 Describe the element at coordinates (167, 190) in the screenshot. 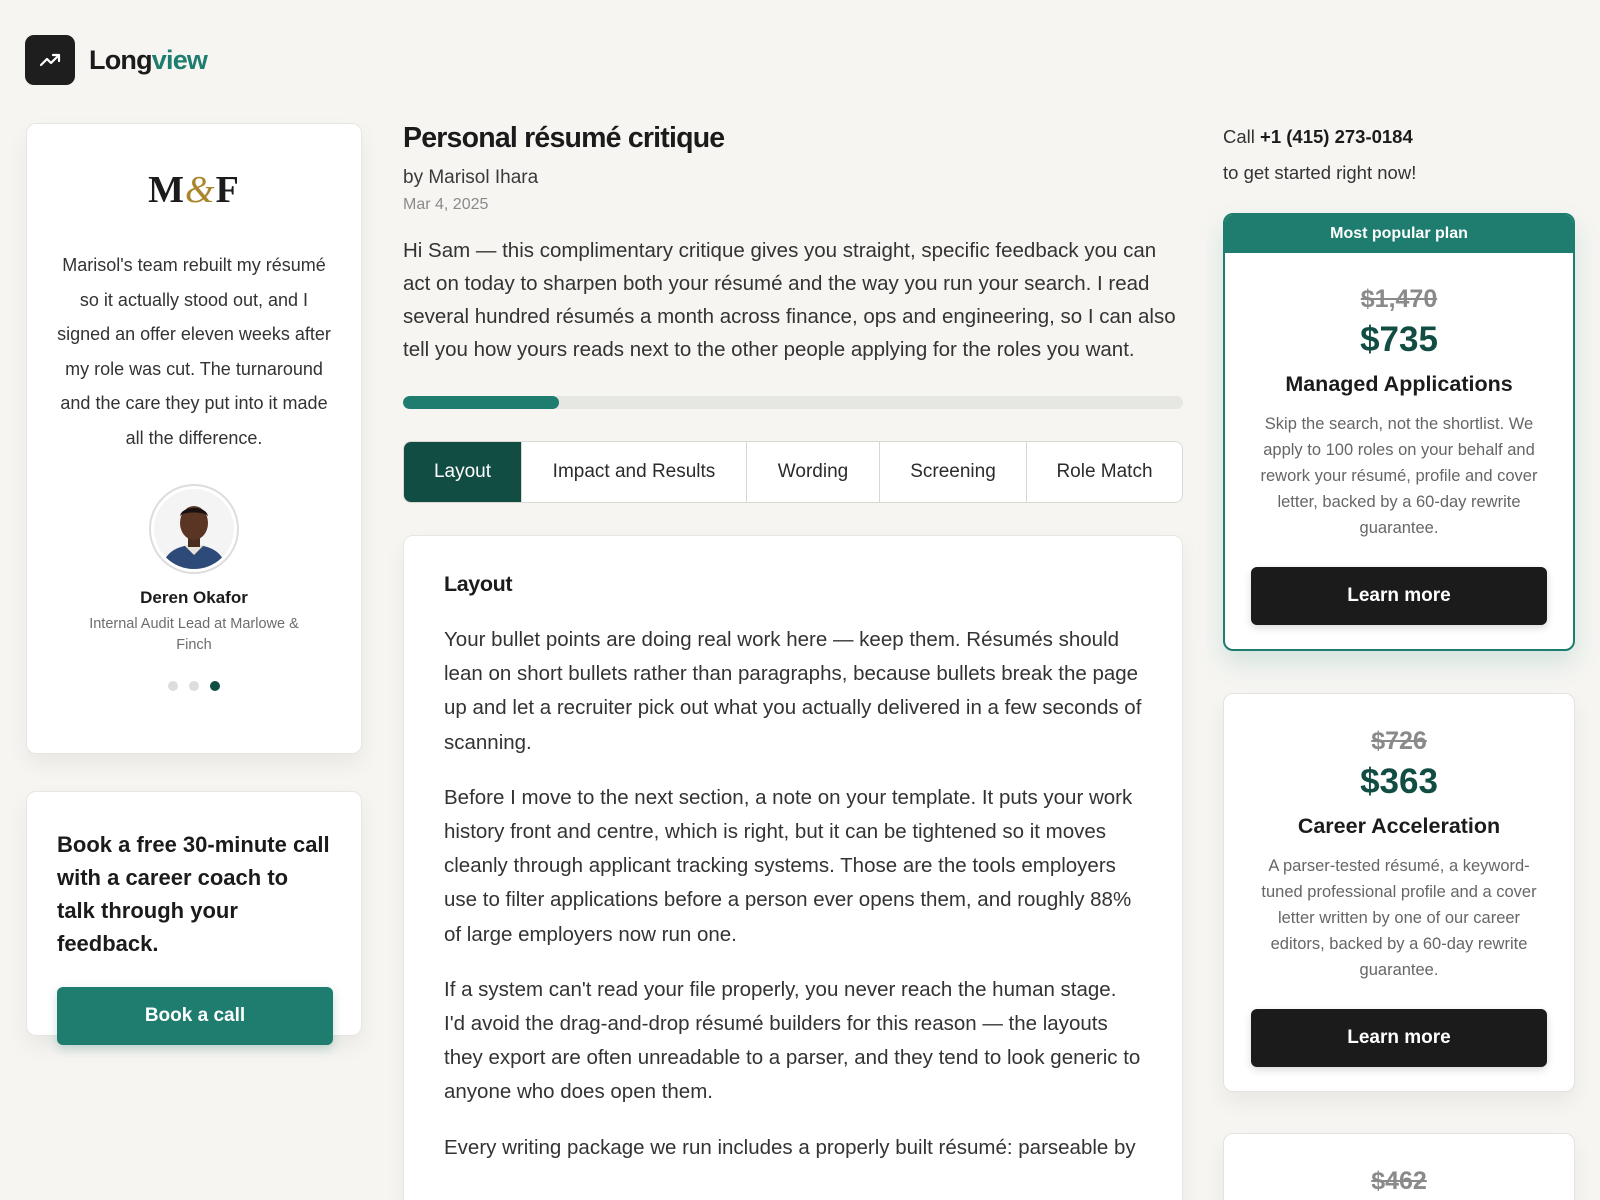

I see `company-logo-m: M` at that location.